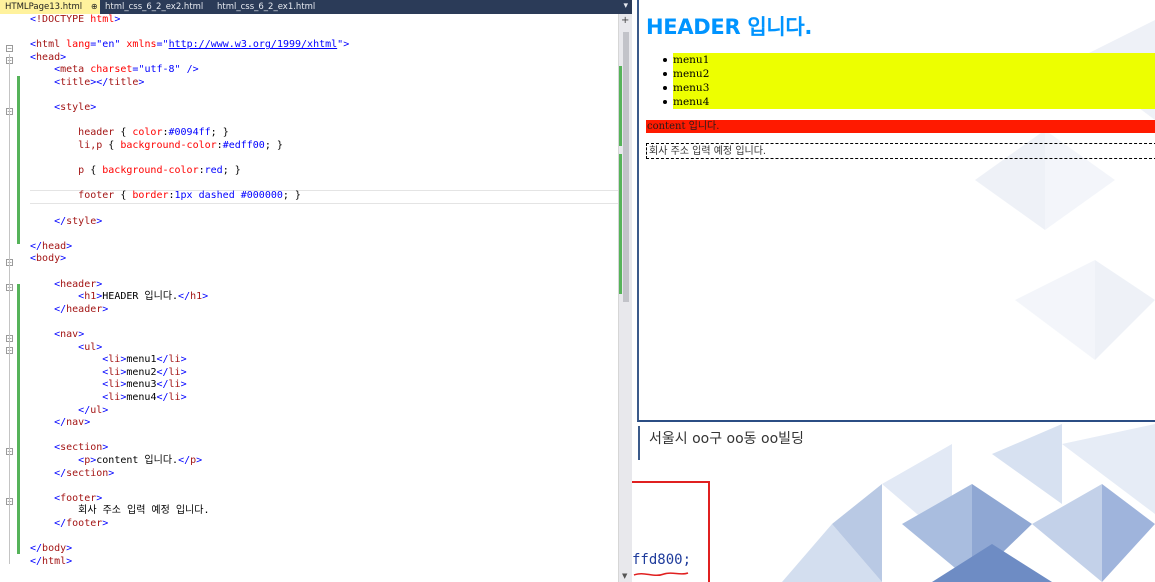 This screenshot has width=1155, height=582. Describe the element at coordinates (625, 6) in the screenshot. I see `tab-overflow-menu-icon: ▾` at that location.